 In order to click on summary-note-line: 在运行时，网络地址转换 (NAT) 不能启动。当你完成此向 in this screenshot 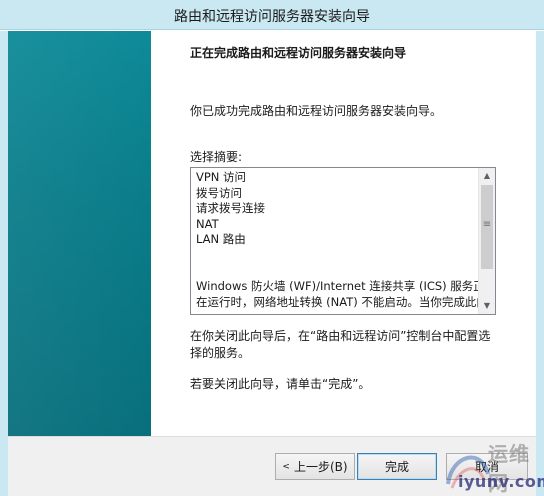, I will do `click(337, 301)`.